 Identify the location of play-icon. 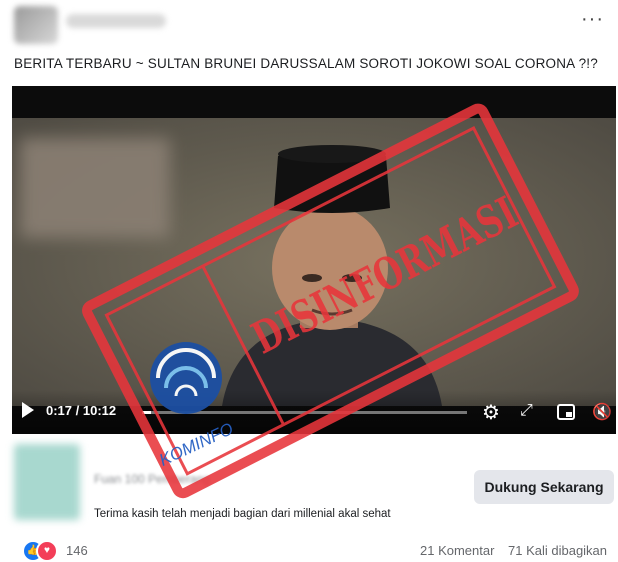
(28, 410).